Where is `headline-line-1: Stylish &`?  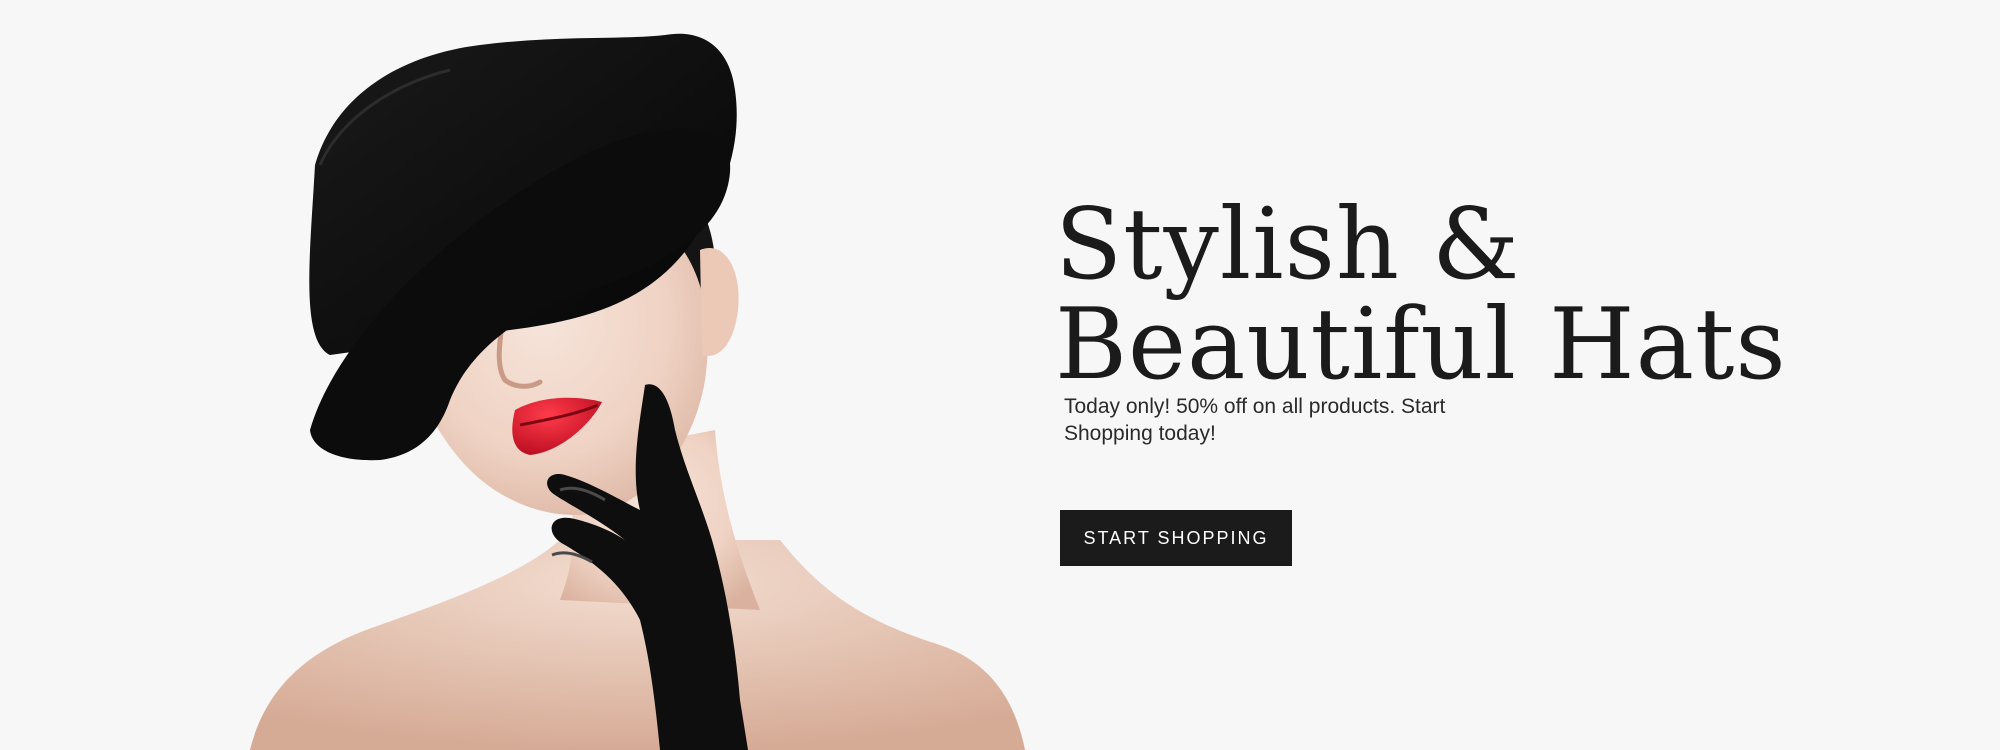 headline-line-1: Stylish & is located at coordinates (1288, 245).